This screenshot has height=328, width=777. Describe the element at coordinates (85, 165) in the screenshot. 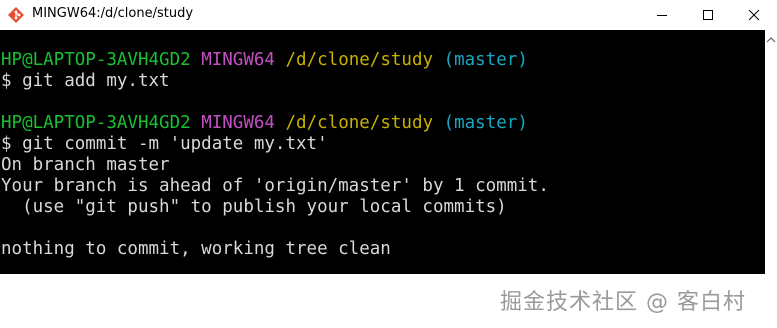

I see `output-line: On branch master` at that location.